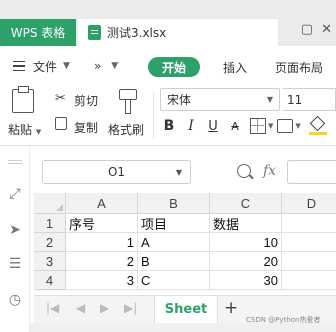  What do you see at coordinates (86, 127) in the screenshot?
I see `copy-button: 复制` at bounding box center [86, 127].